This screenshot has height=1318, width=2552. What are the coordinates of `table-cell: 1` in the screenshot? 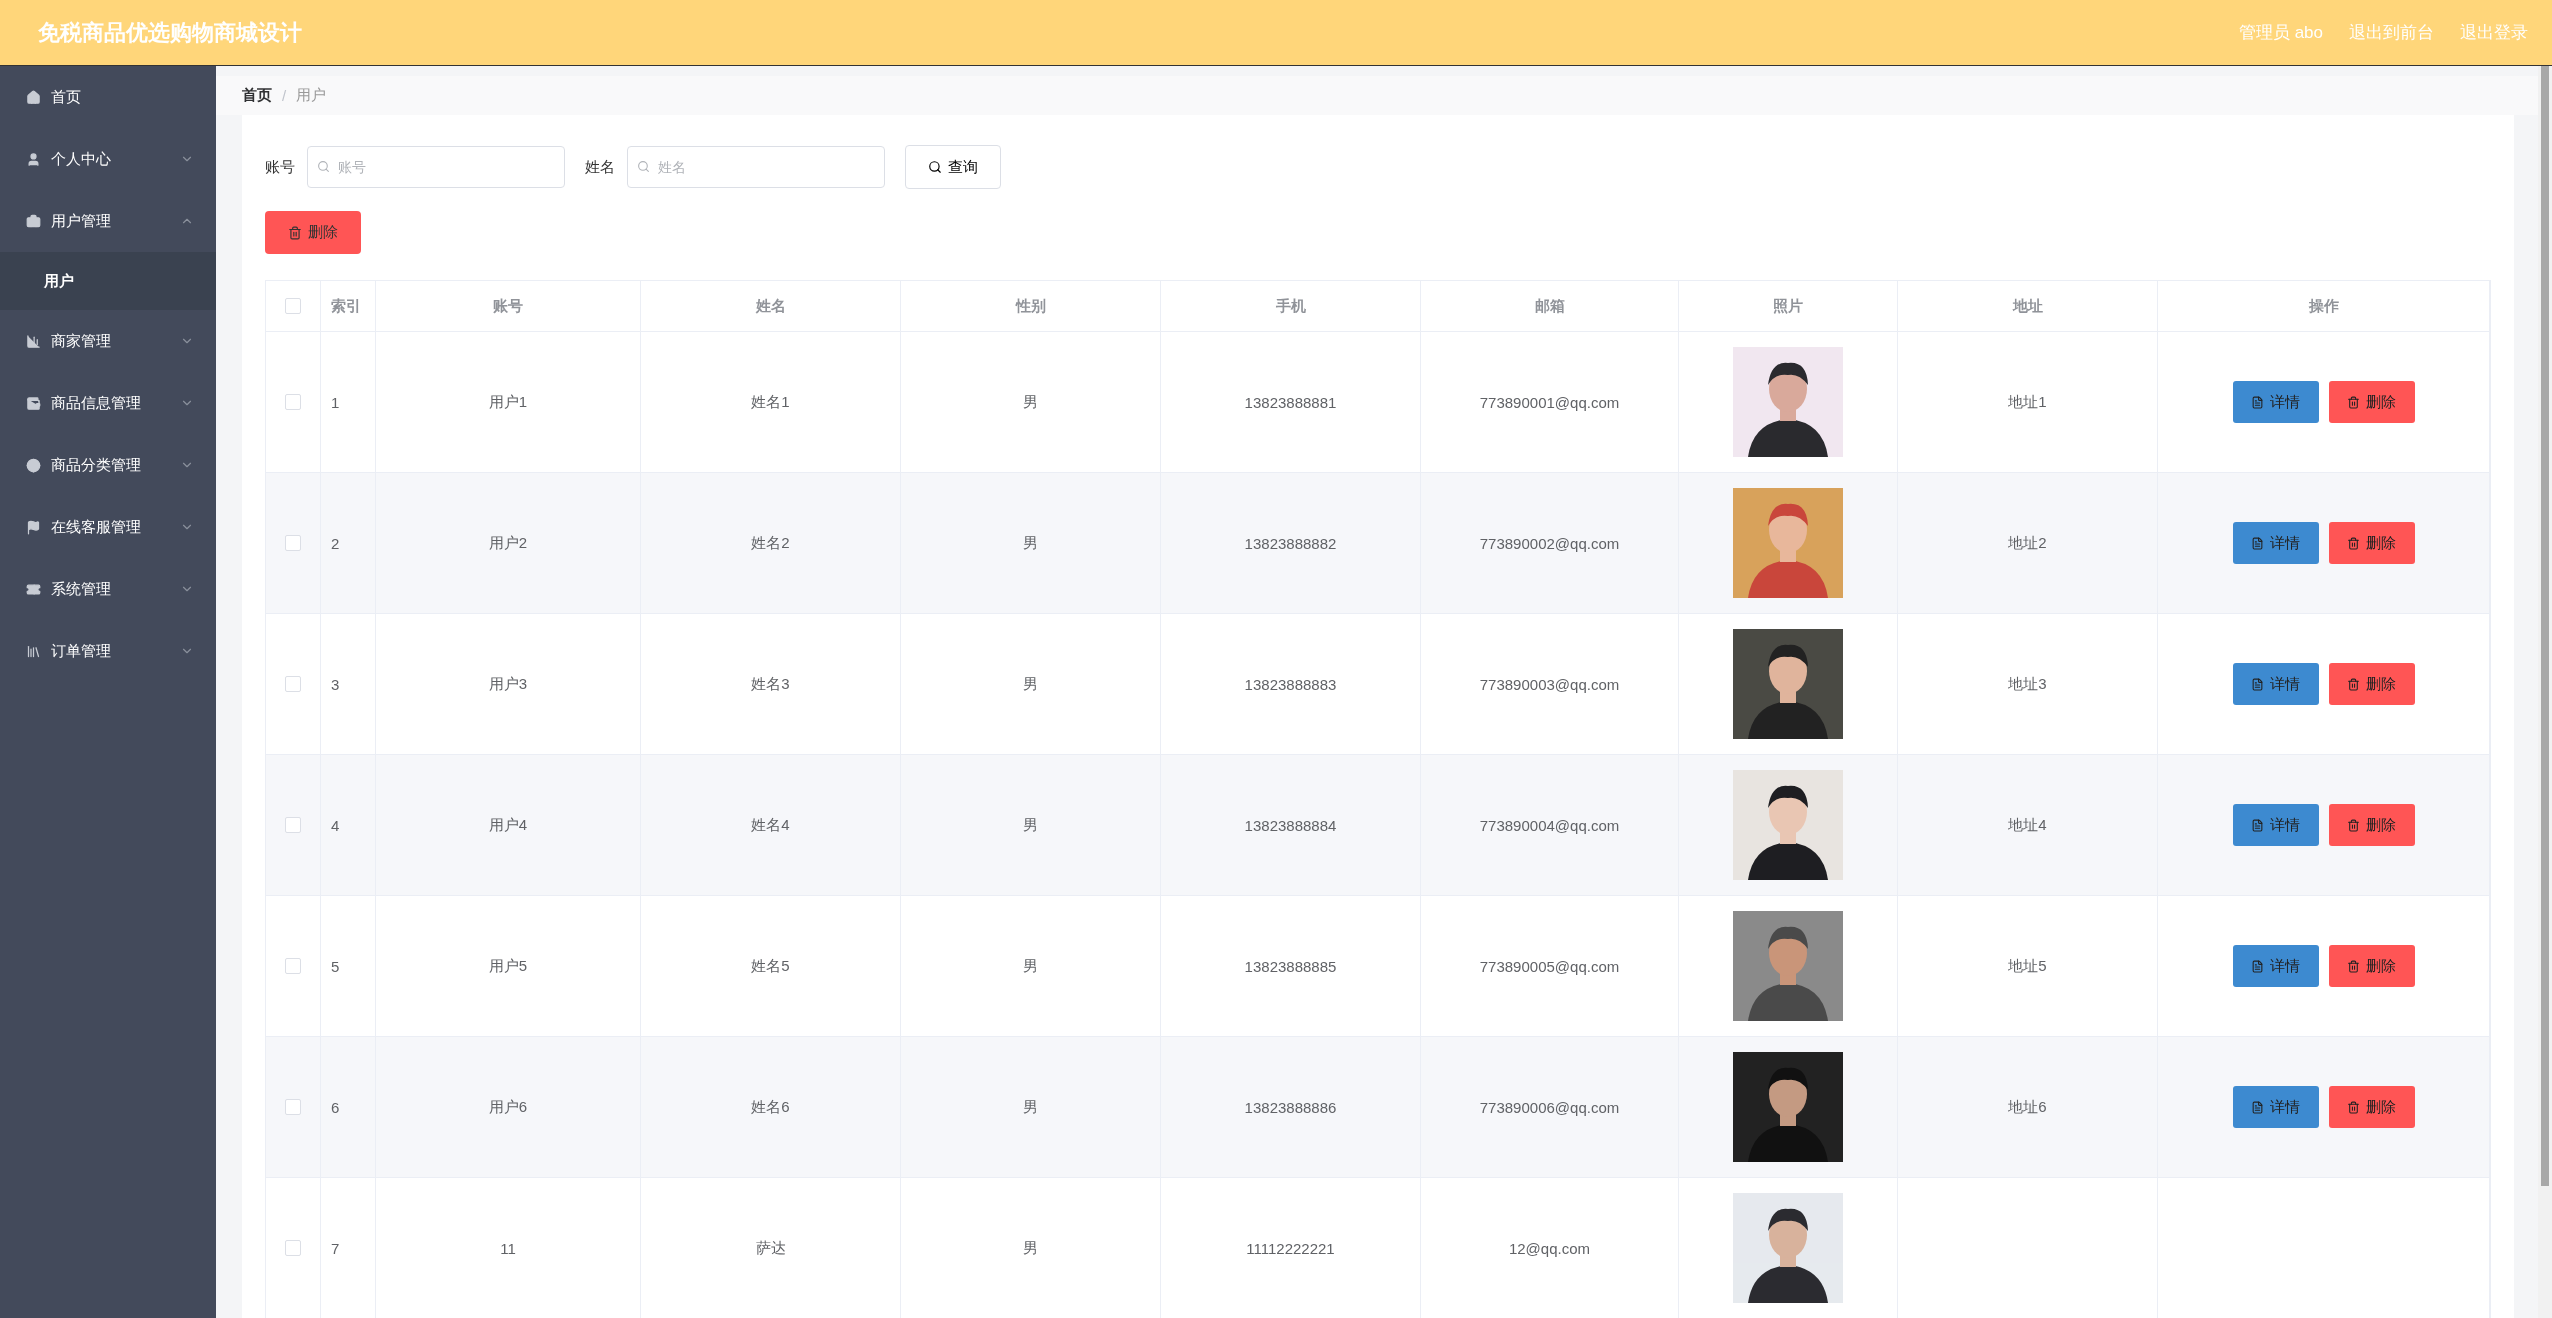 It's located at (335, 402).